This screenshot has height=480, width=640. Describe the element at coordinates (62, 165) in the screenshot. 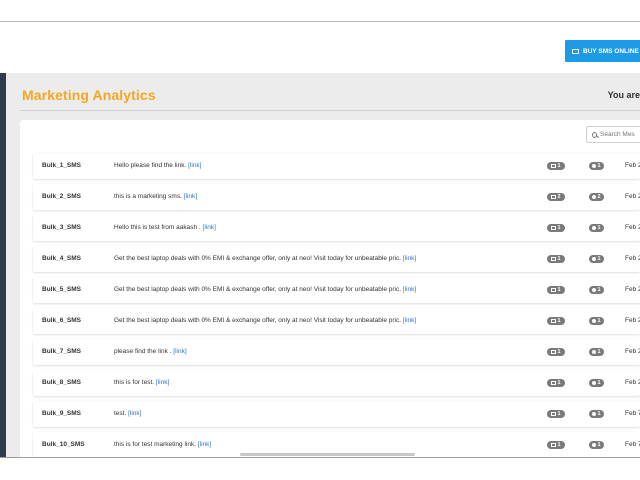

I see `campaign-name: Bulk_1_SMS` at that location.